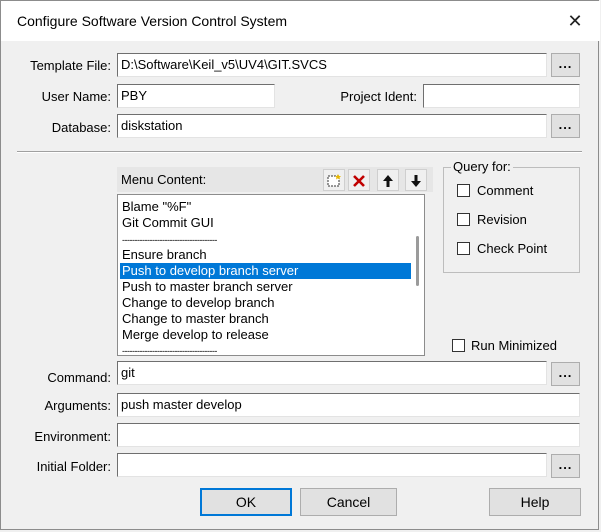 Image resolution: width=601 pixels, height=532 pixels. Describe the element at coordinates (416, 180) in the screenshot. I see `move-down-icon` at that location.